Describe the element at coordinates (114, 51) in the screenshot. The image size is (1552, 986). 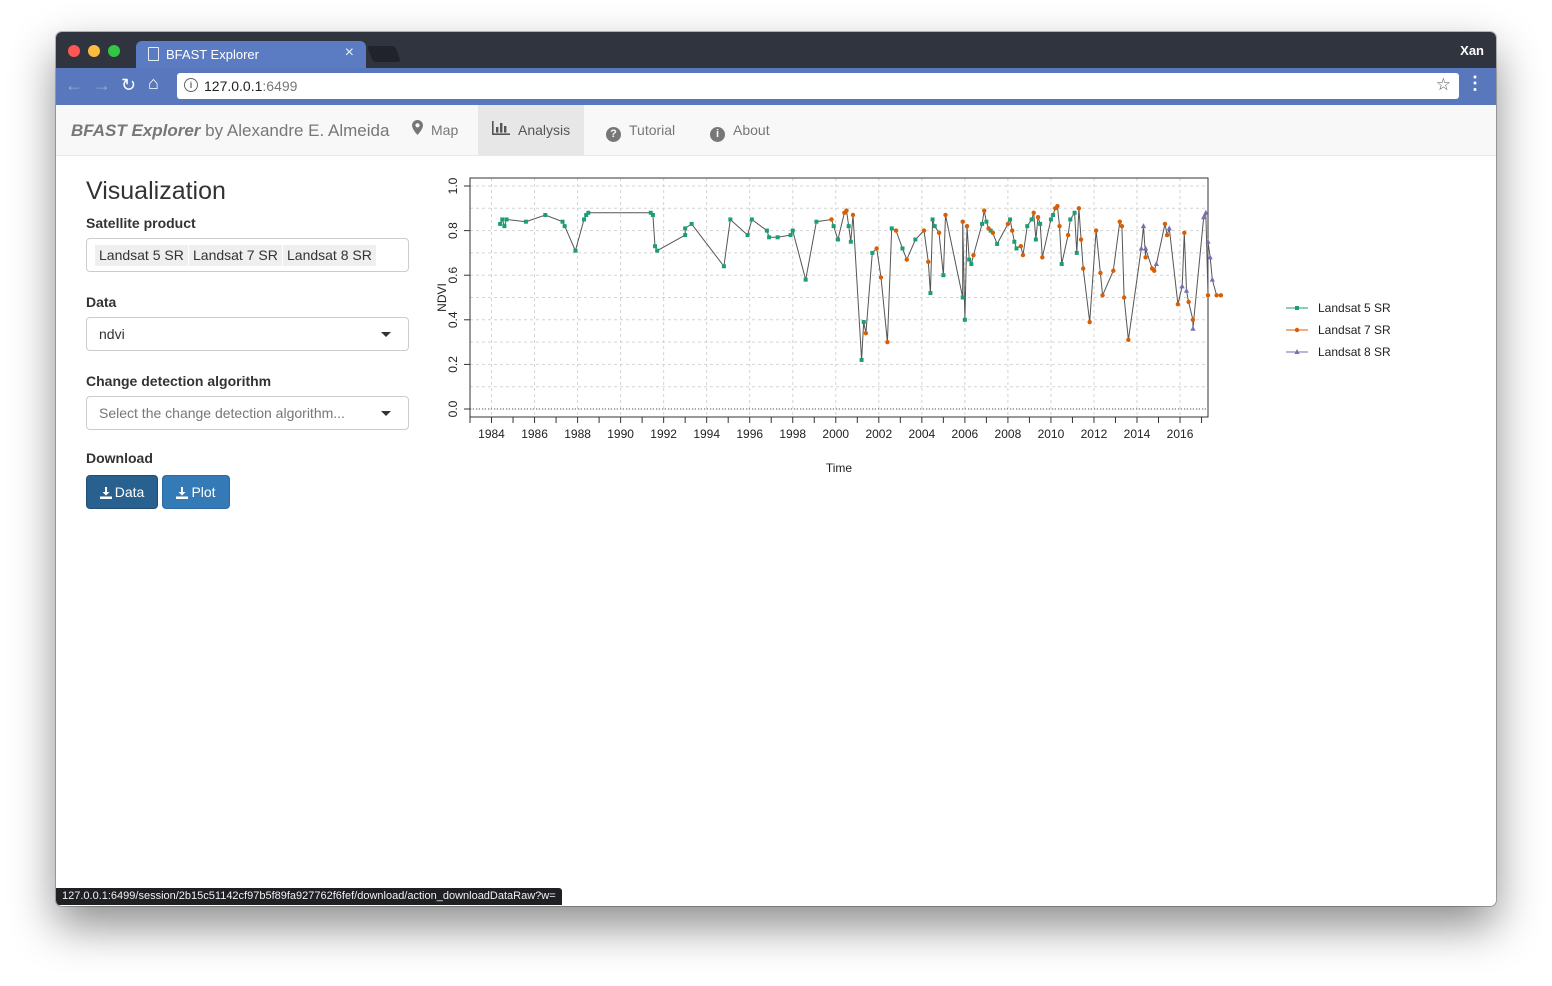
I see `maximize-window-button` at that location.